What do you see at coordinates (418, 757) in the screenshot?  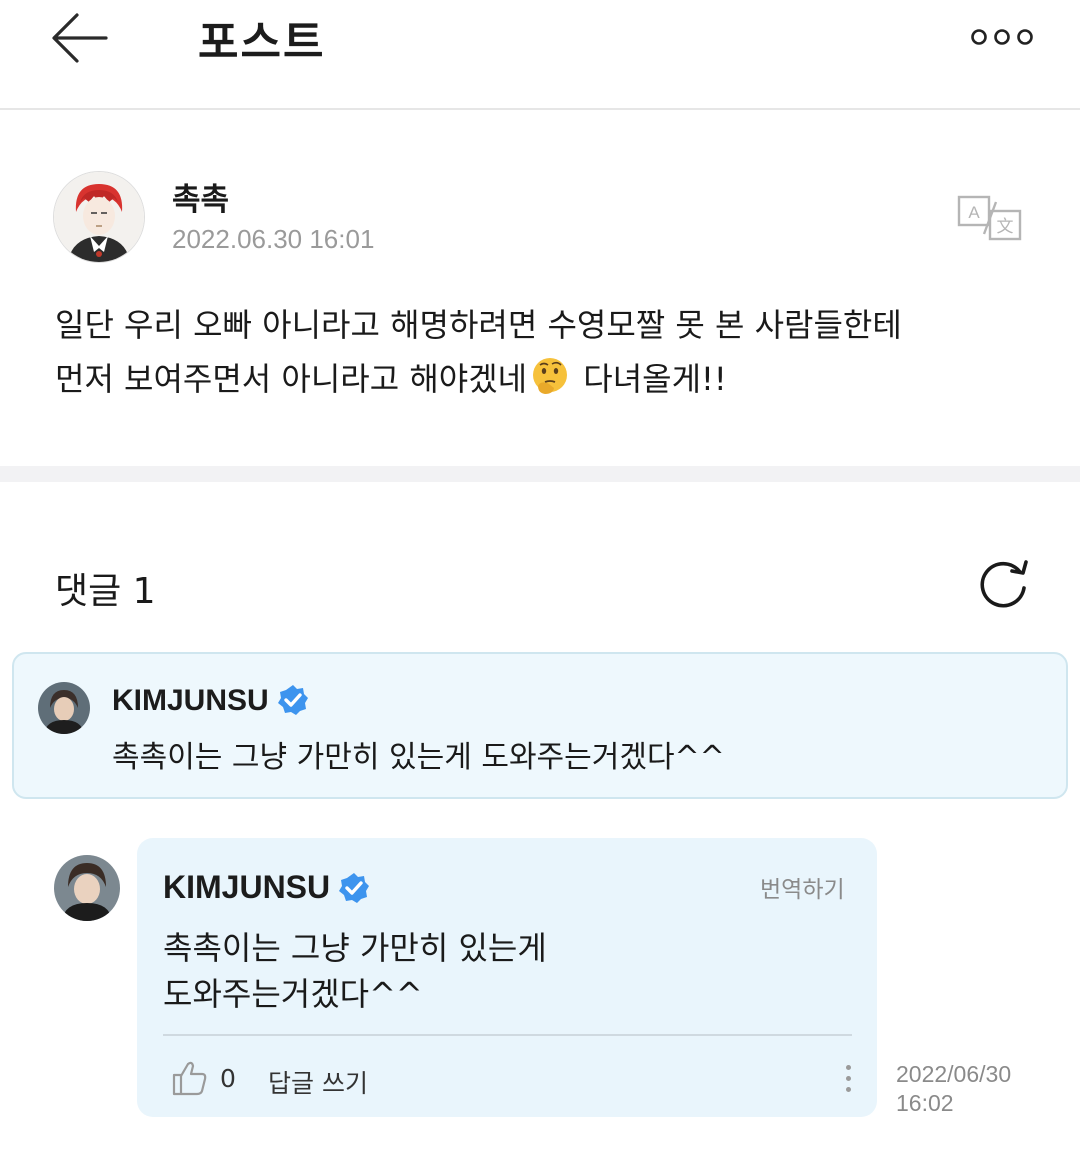 I see `pinned-comment-text: 촉촉이는 그냥 가만히 있는게 도와주는거겠다^^` at bounding box center [418, 757].